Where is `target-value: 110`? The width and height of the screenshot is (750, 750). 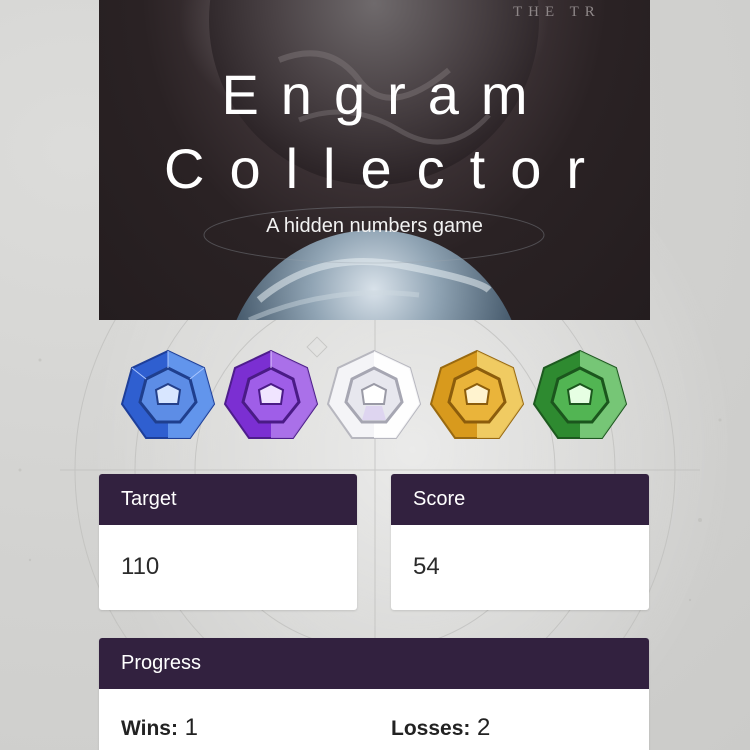 target-value: 110 is located at coordinates (140, 566).